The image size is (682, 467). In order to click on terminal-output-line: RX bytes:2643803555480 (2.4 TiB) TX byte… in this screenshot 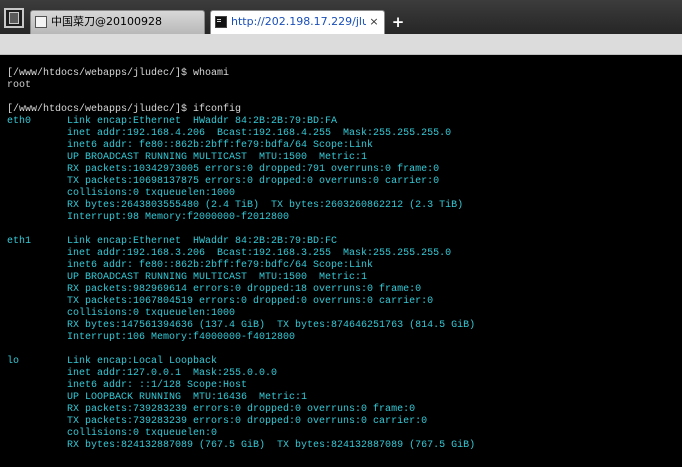, I will do `click(235, 205)`.